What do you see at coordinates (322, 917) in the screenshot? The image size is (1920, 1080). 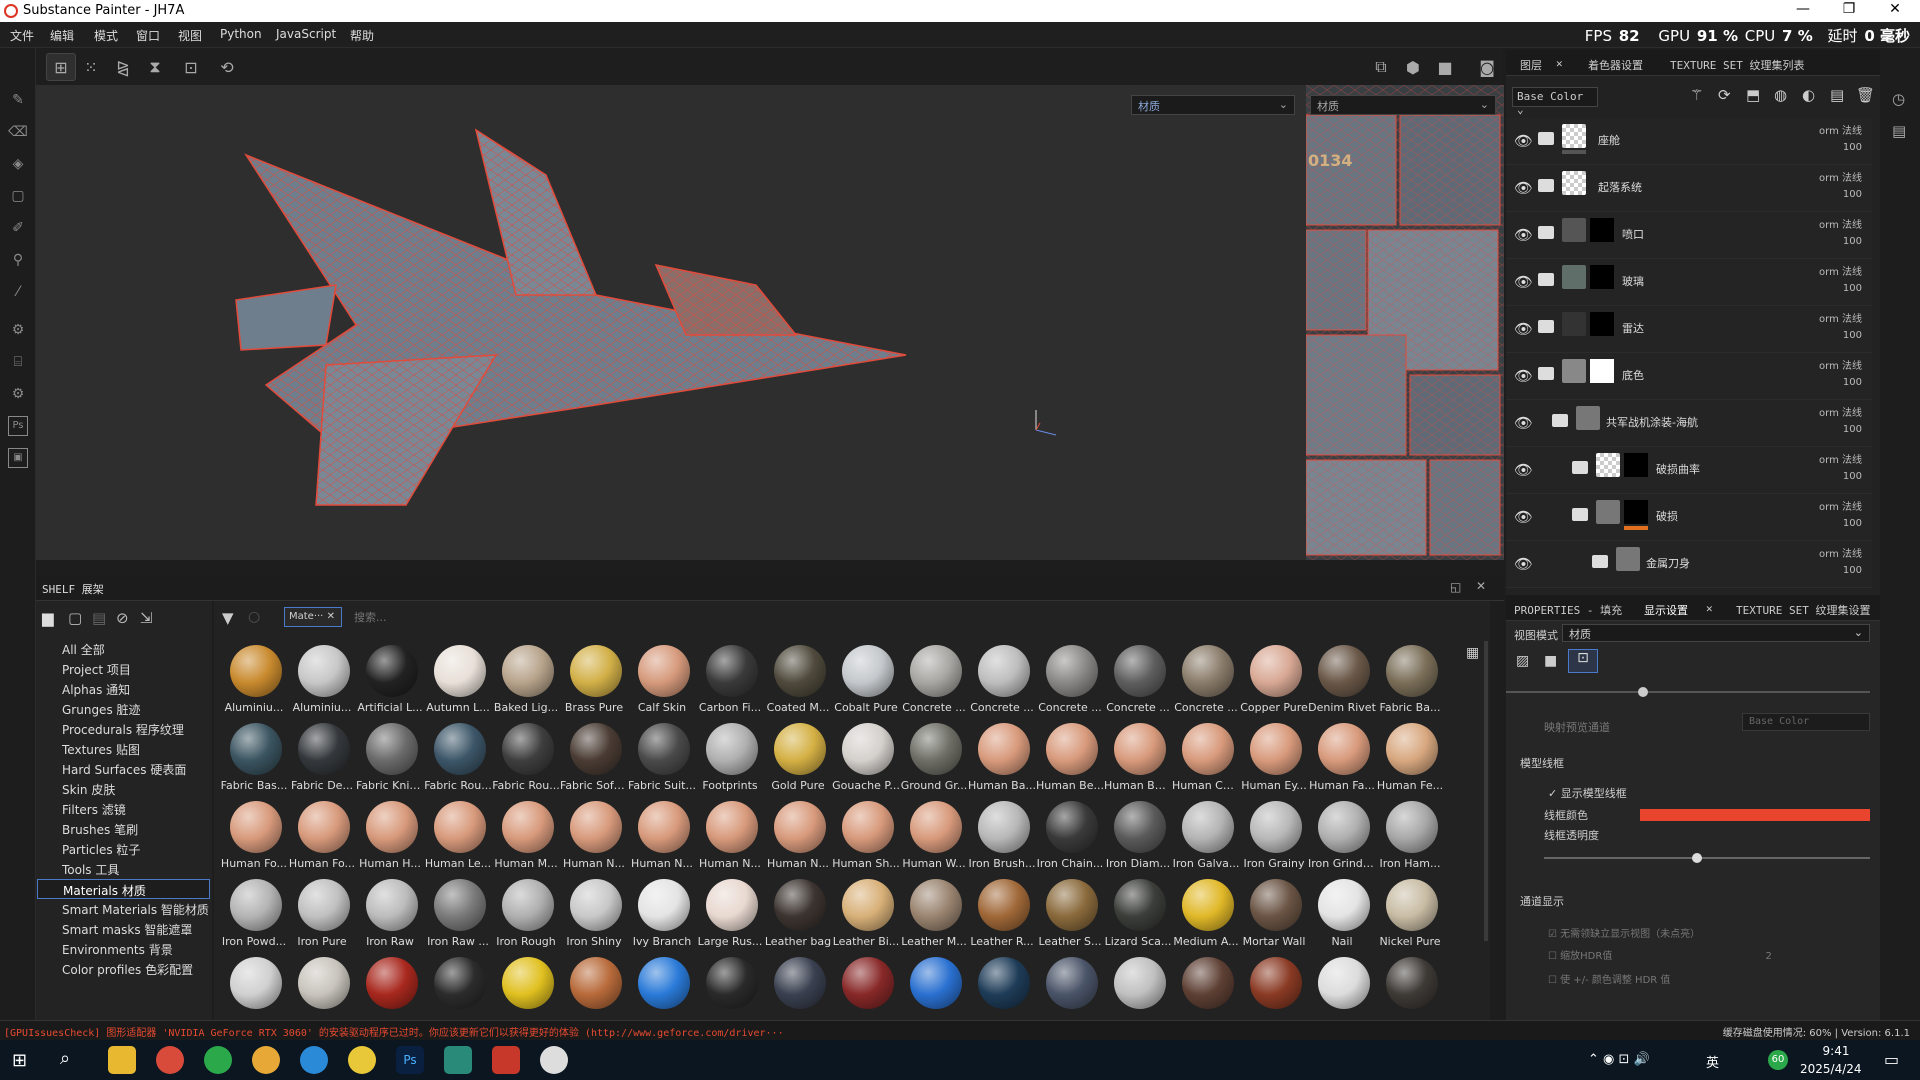 I see `material-tile: Iron Pure` at bounding box center [322, 917].